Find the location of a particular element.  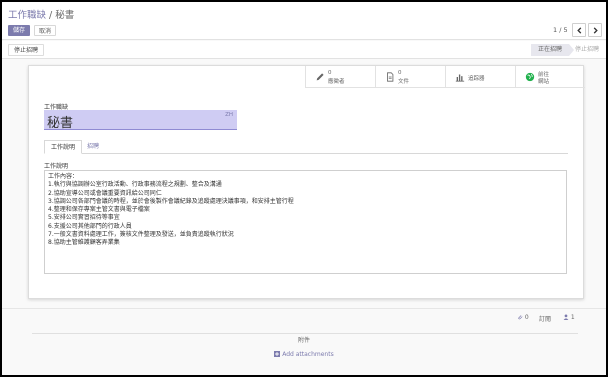

form-statusbar: 停止招聘 正在招聘 停止招聘 is located at coordinates (304, 50).